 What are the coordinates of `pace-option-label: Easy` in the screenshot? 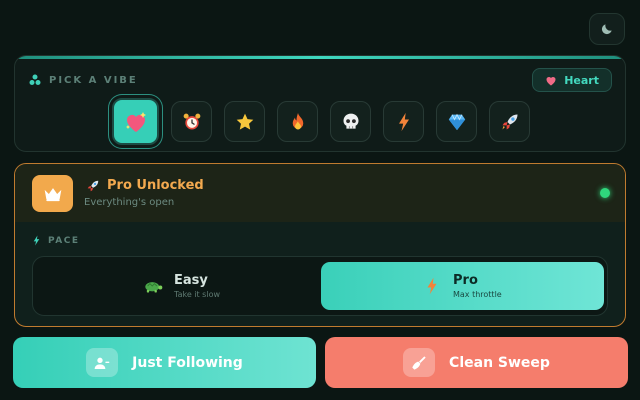 It's located at (191, 280).